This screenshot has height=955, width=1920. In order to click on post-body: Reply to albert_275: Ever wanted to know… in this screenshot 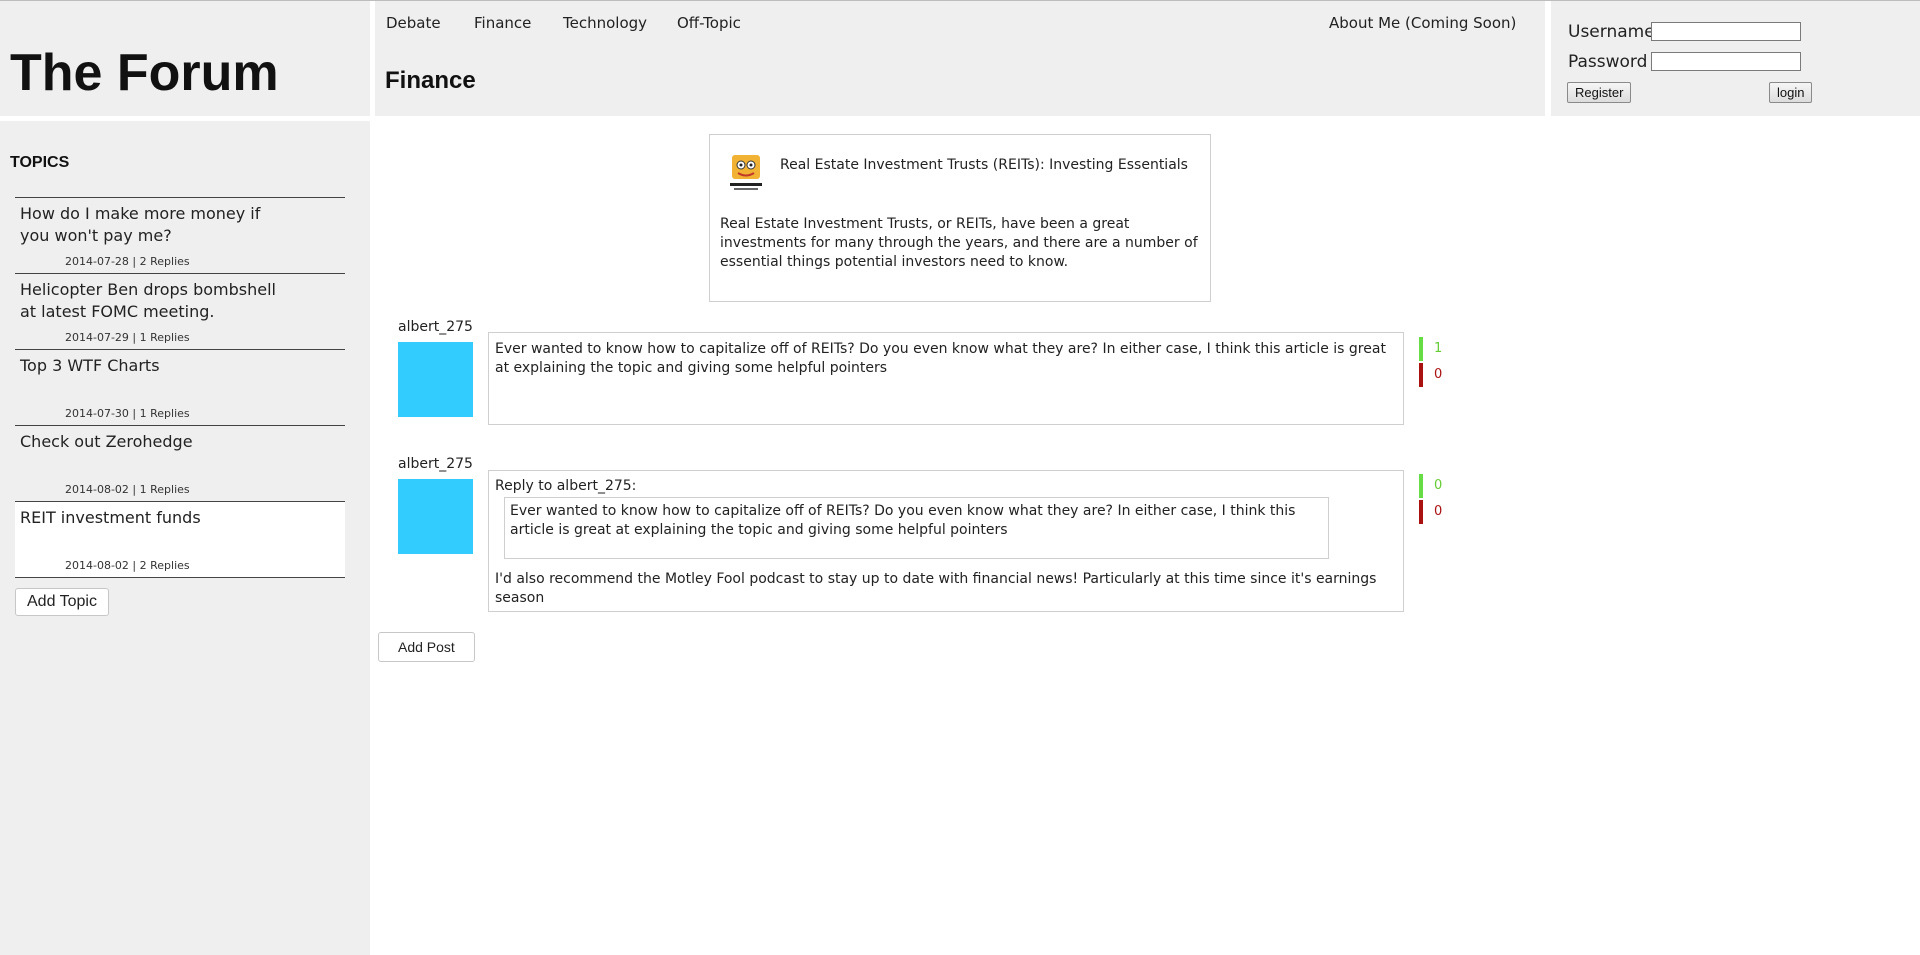, I will do `click(946, 541)`.